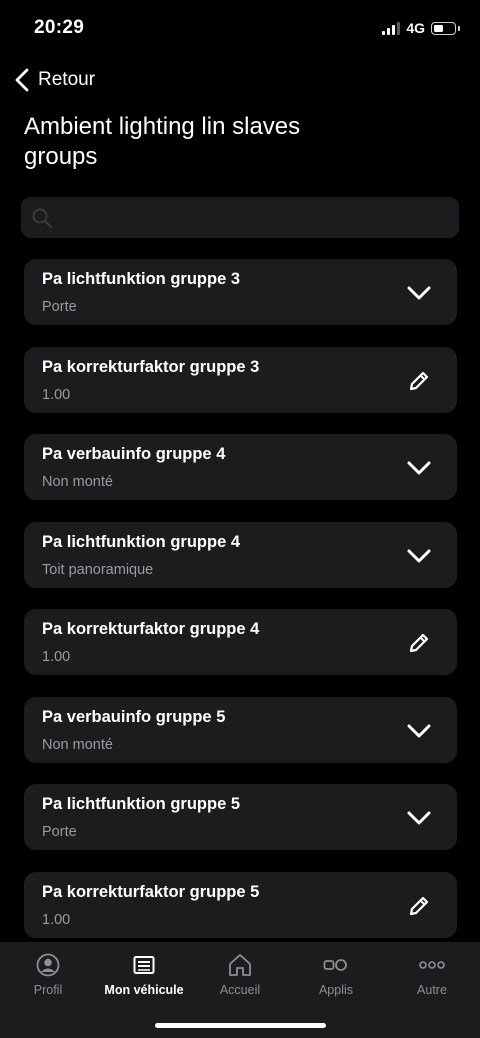 This screenshot has height=1038, width=480. I want to click on tab-more: Autre, so click(432, 977).